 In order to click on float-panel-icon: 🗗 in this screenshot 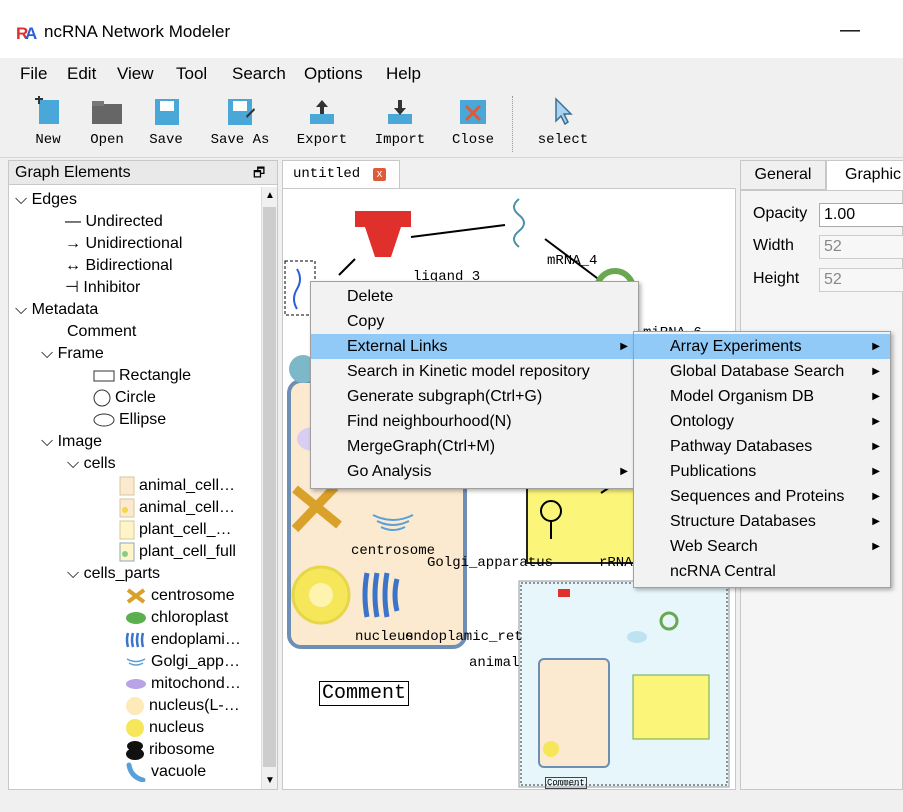, I will do `click(259, 175)`.